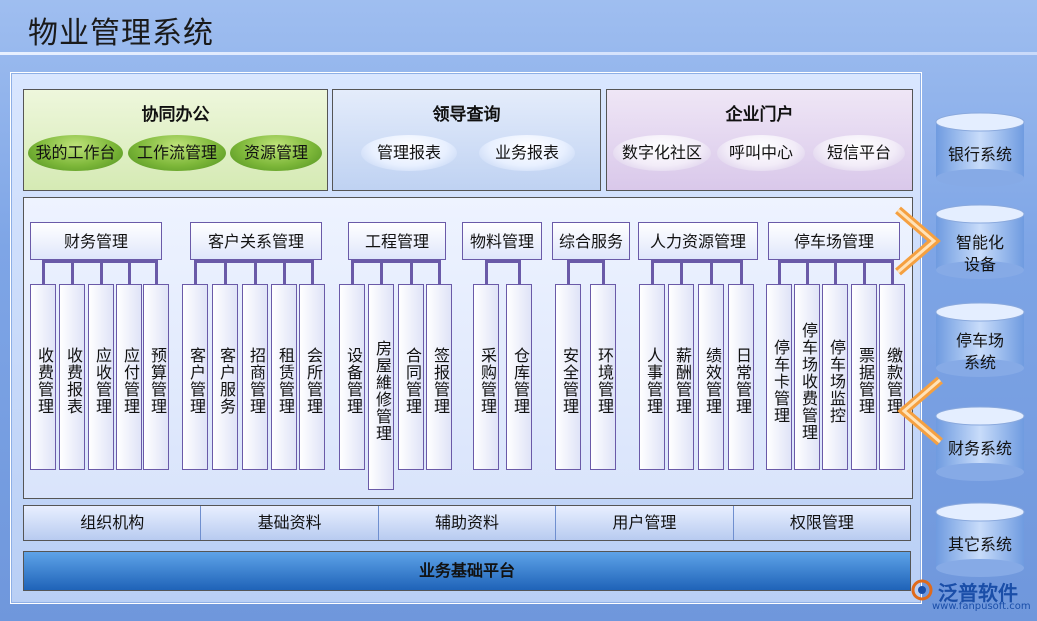  I want to click on sub-module: 应收管理, so click(101, 377).